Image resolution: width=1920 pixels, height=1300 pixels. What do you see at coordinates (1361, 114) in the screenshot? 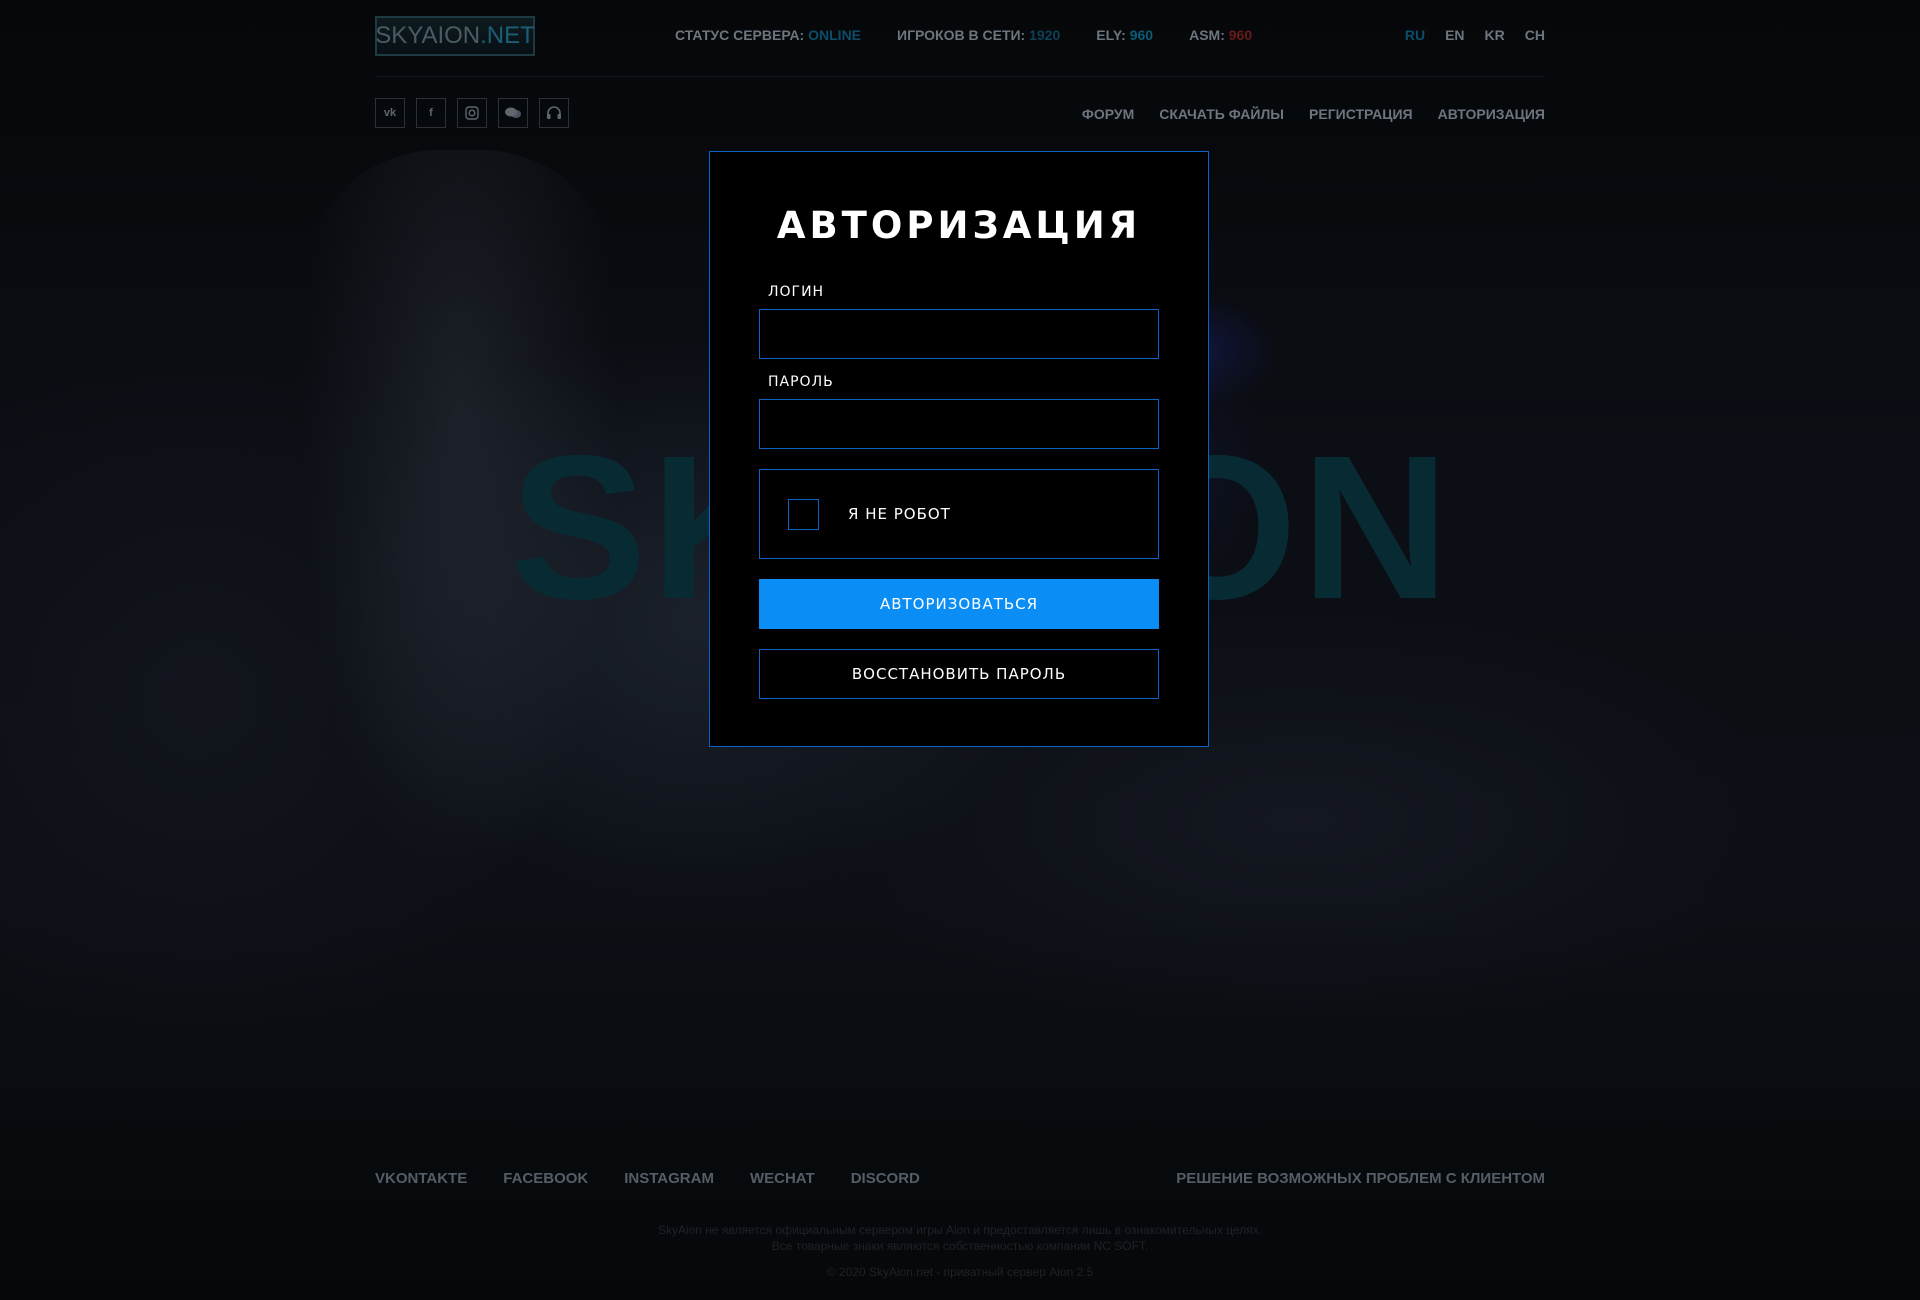
I see `nav-registration: РЕГИСТРАЦИЯ` at bounding box center [1361, 114].